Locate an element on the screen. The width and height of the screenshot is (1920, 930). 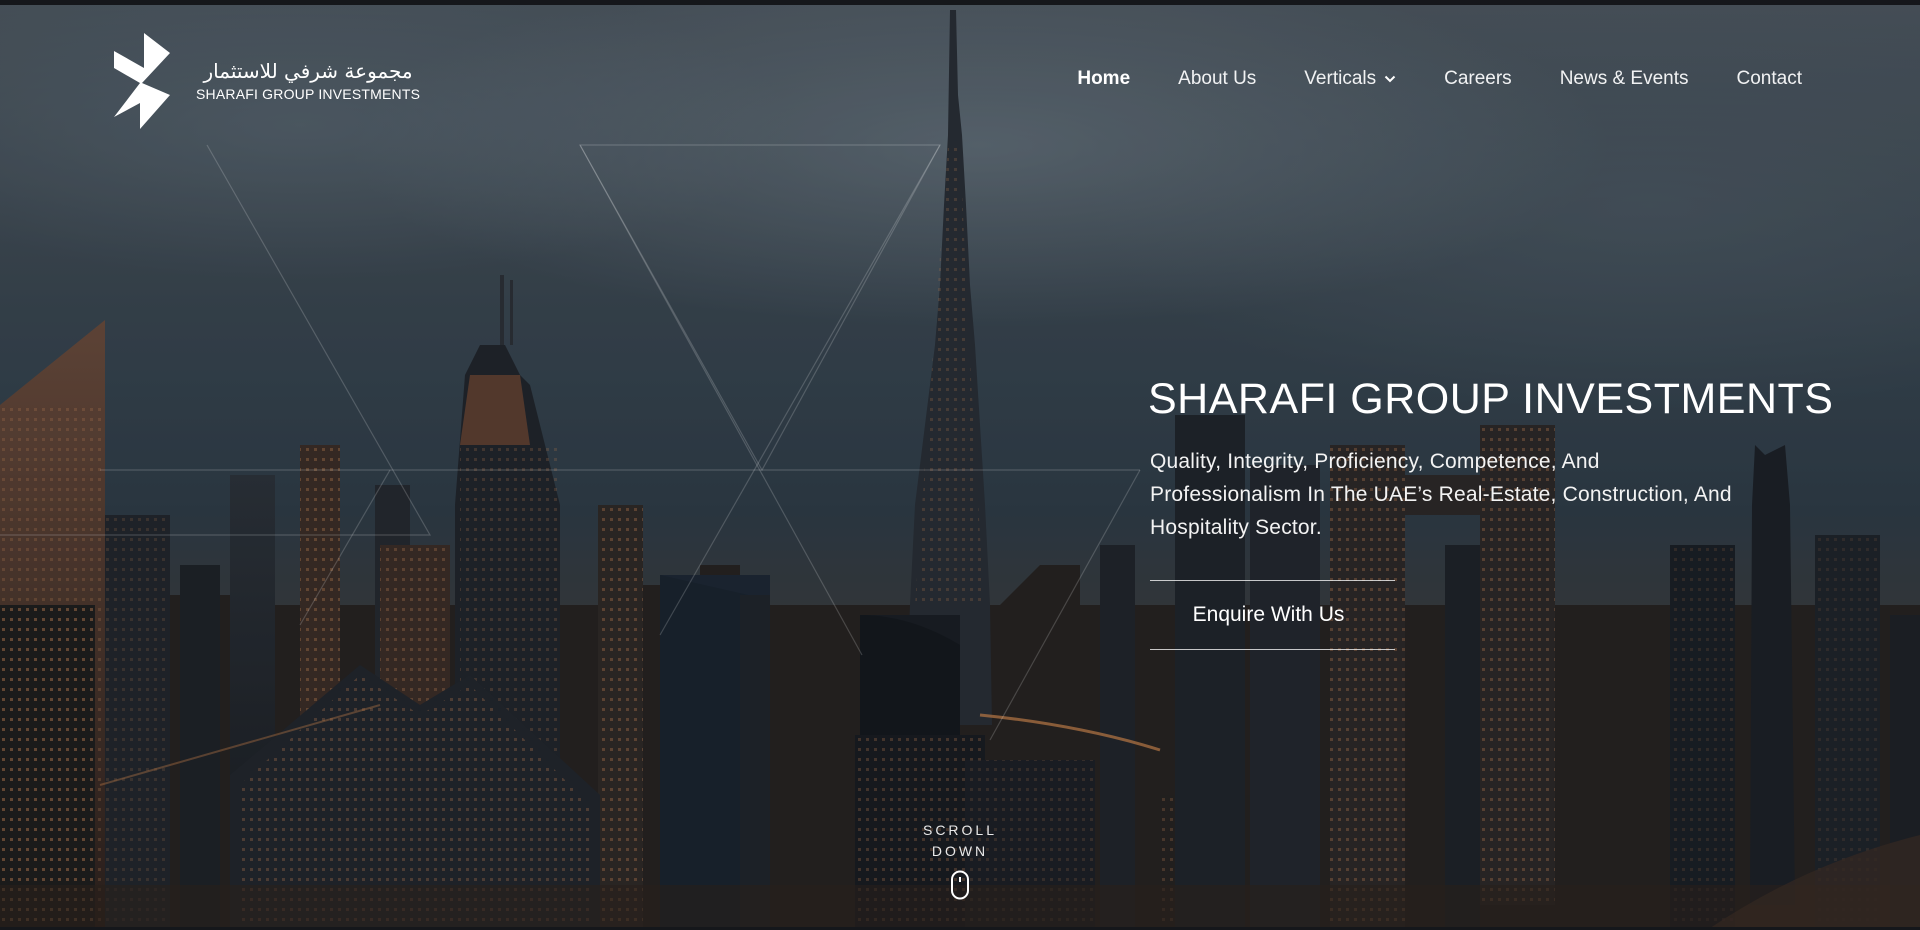
brand-name-arabic: مجموعة شرفي للاستثمار is located at coordinates (308, 71).